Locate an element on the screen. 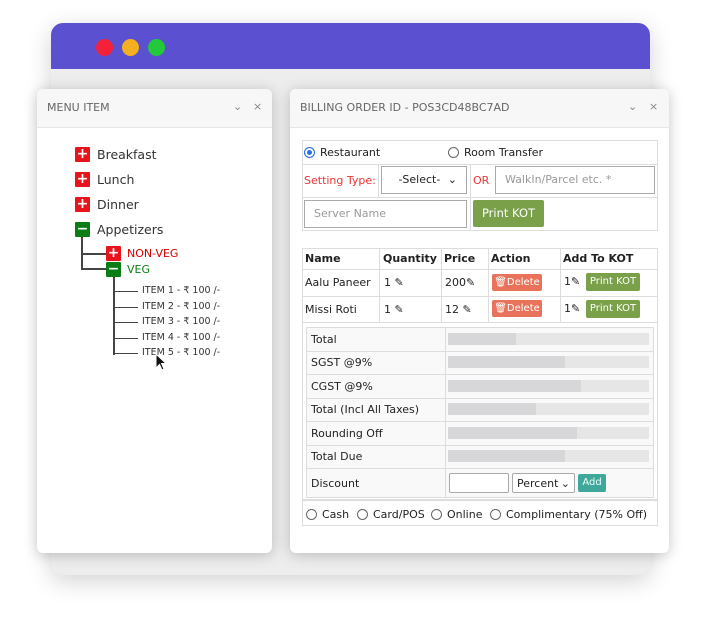 The height and width of the screenshot is (622, 702). summary-label: Total Due is located at coordinates (337, 456).